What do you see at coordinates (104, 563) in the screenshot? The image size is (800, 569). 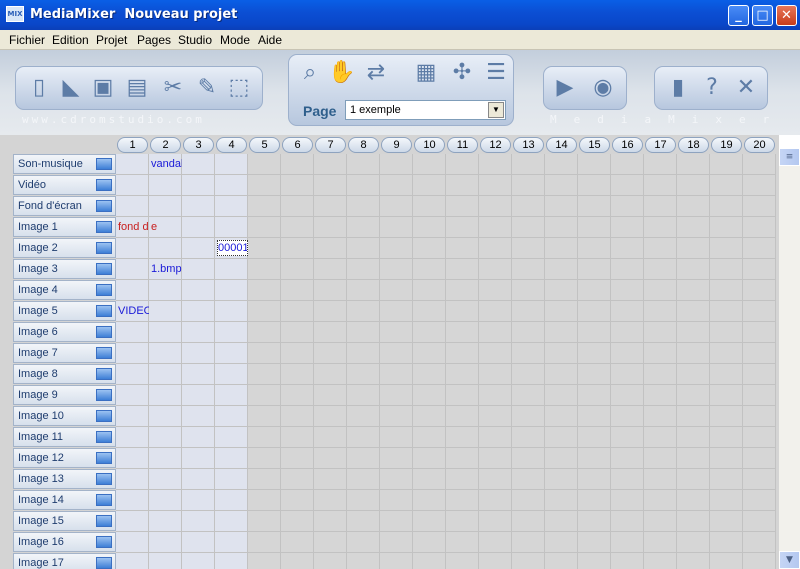 I see `image-icon` at bounding box center [104, 563].